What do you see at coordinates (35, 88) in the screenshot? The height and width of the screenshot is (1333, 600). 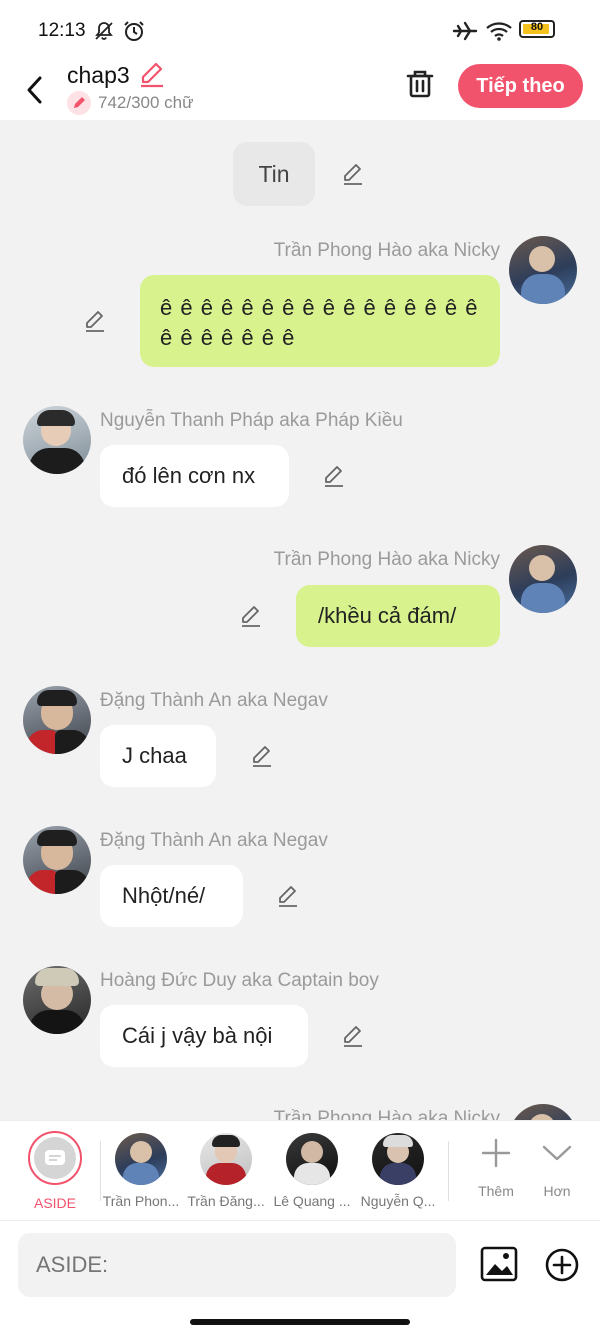 I see `back-arrow-icon` at bounding box center [35, 88].